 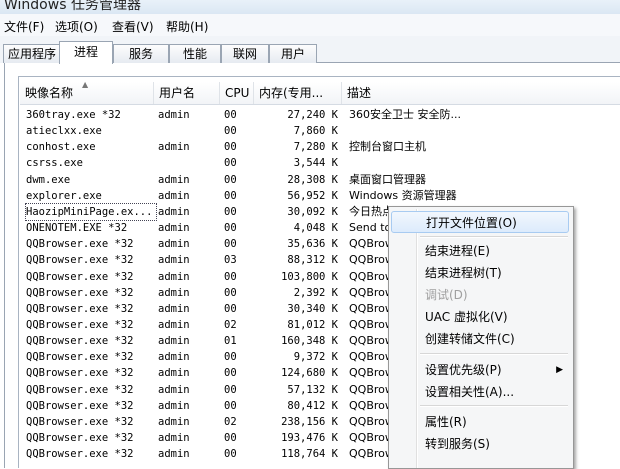 What do you see at coordinates (457, 251) in the screenshot?
I see `menu-item-label: 结束进程(E)` at bounding box center [457, 251].